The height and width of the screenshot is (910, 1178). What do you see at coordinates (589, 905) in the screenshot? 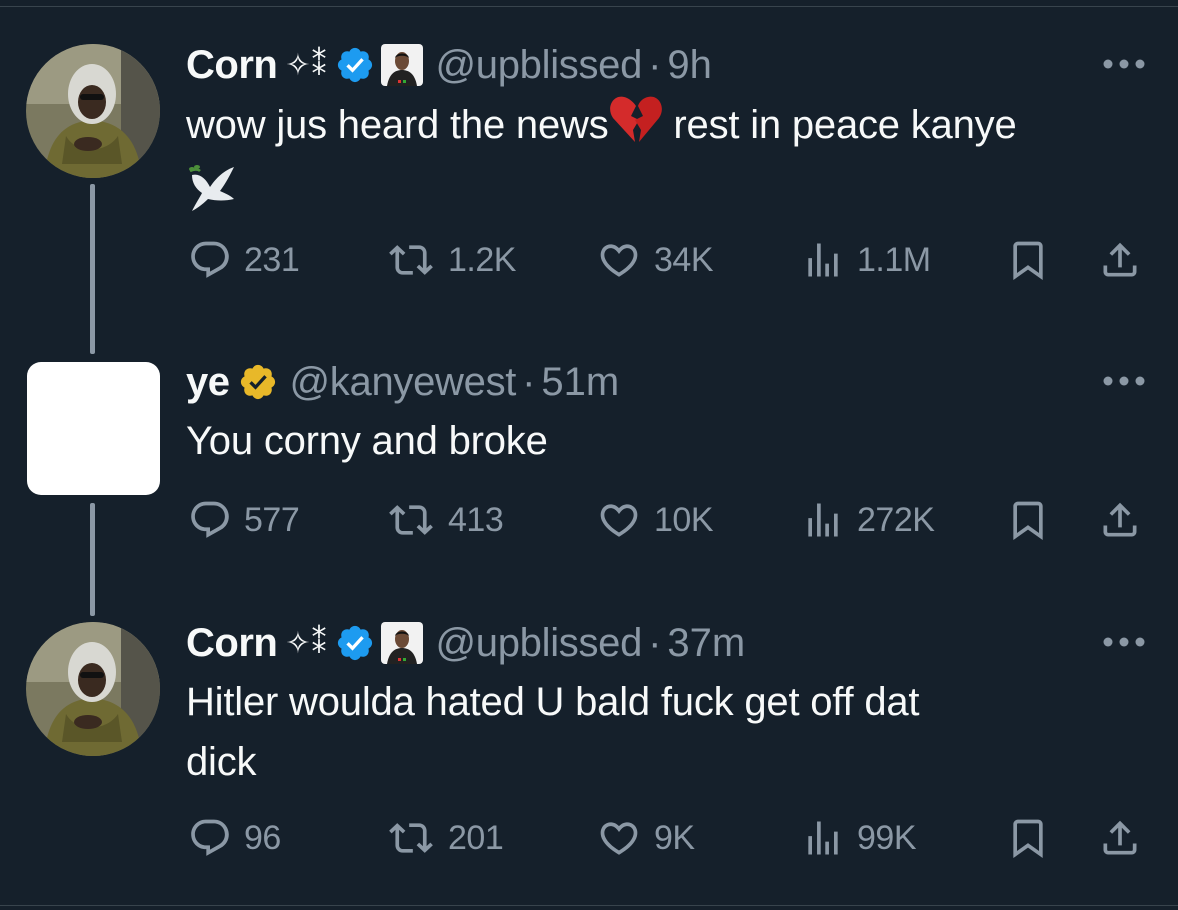
I see `bottom-divider` at bounding box center [589, 905].